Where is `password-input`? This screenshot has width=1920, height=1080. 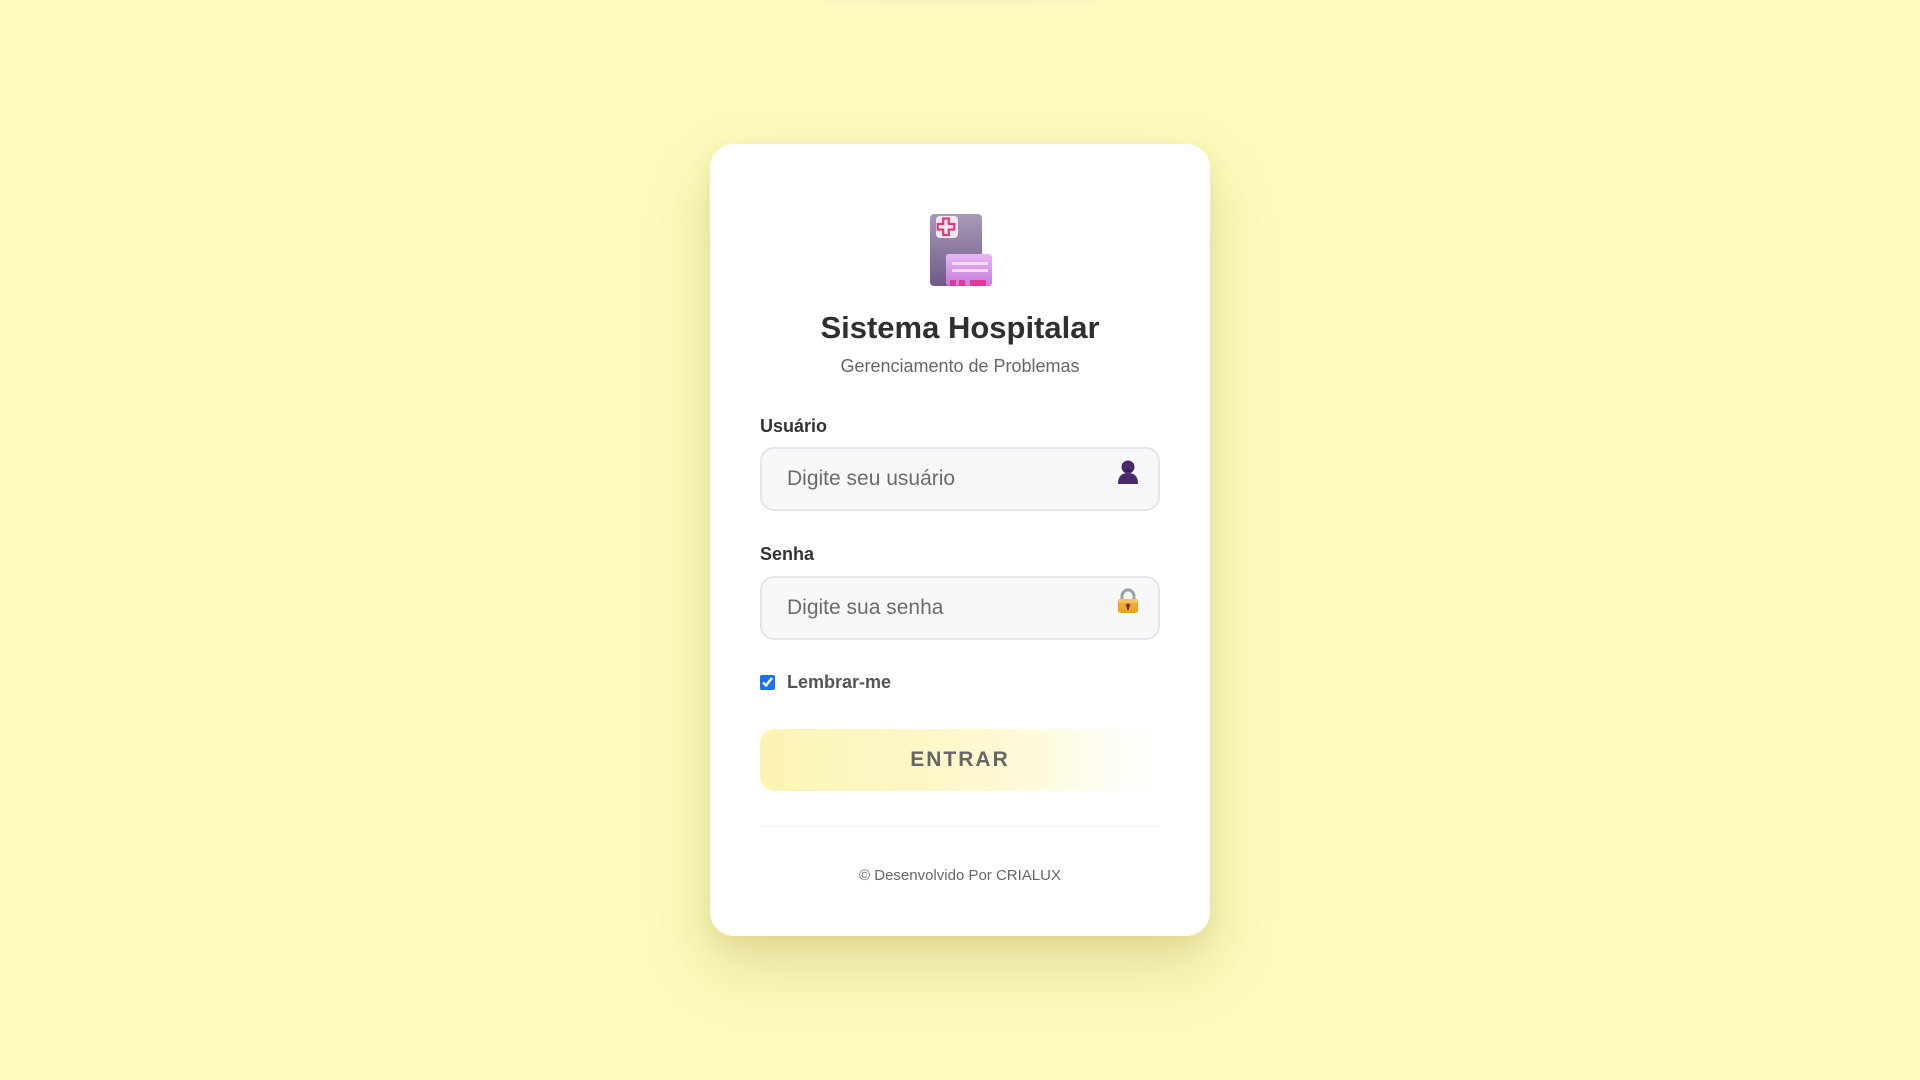
password-input is located at coordinates (960, 608).